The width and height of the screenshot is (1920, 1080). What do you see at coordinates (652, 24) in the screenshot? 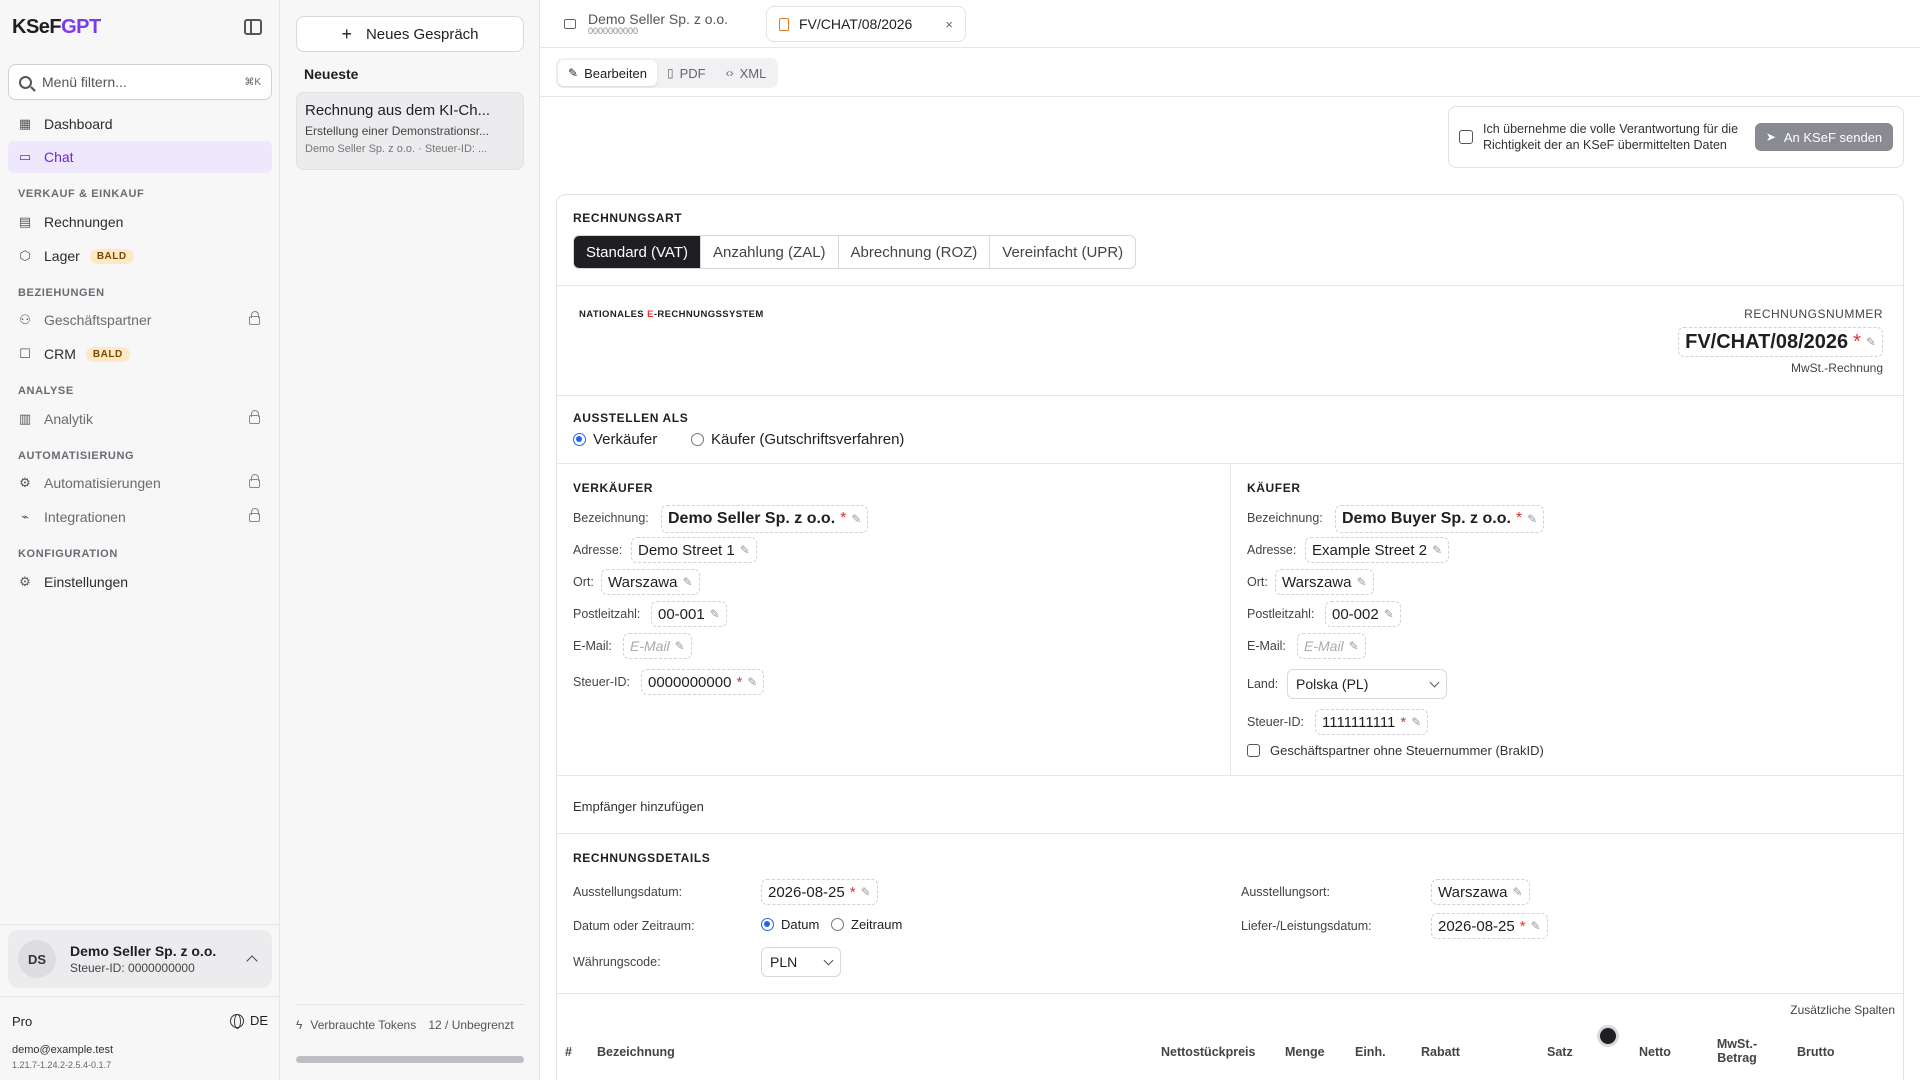
I see `tab-seller: Demo Seller Sp. z o.o. 0000000000` at bounding box center [652, 24].